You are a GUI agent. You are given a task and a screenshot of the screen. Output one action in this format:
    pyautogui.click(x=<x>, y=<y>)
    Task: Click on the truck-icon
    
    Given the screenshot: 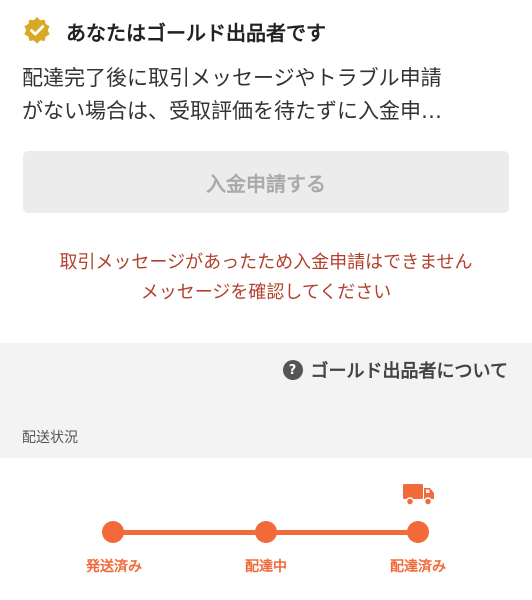 What is the action you would take?
    pyautogui.click(x=418, y=495)
    